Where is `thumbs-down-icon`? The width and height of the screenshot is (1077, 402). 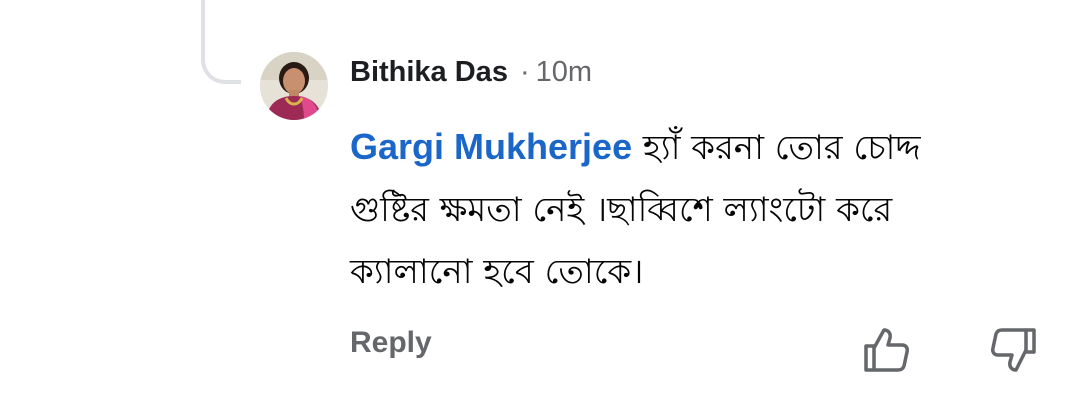
thumbs-down-icon is located at coordinates (1013, 350).